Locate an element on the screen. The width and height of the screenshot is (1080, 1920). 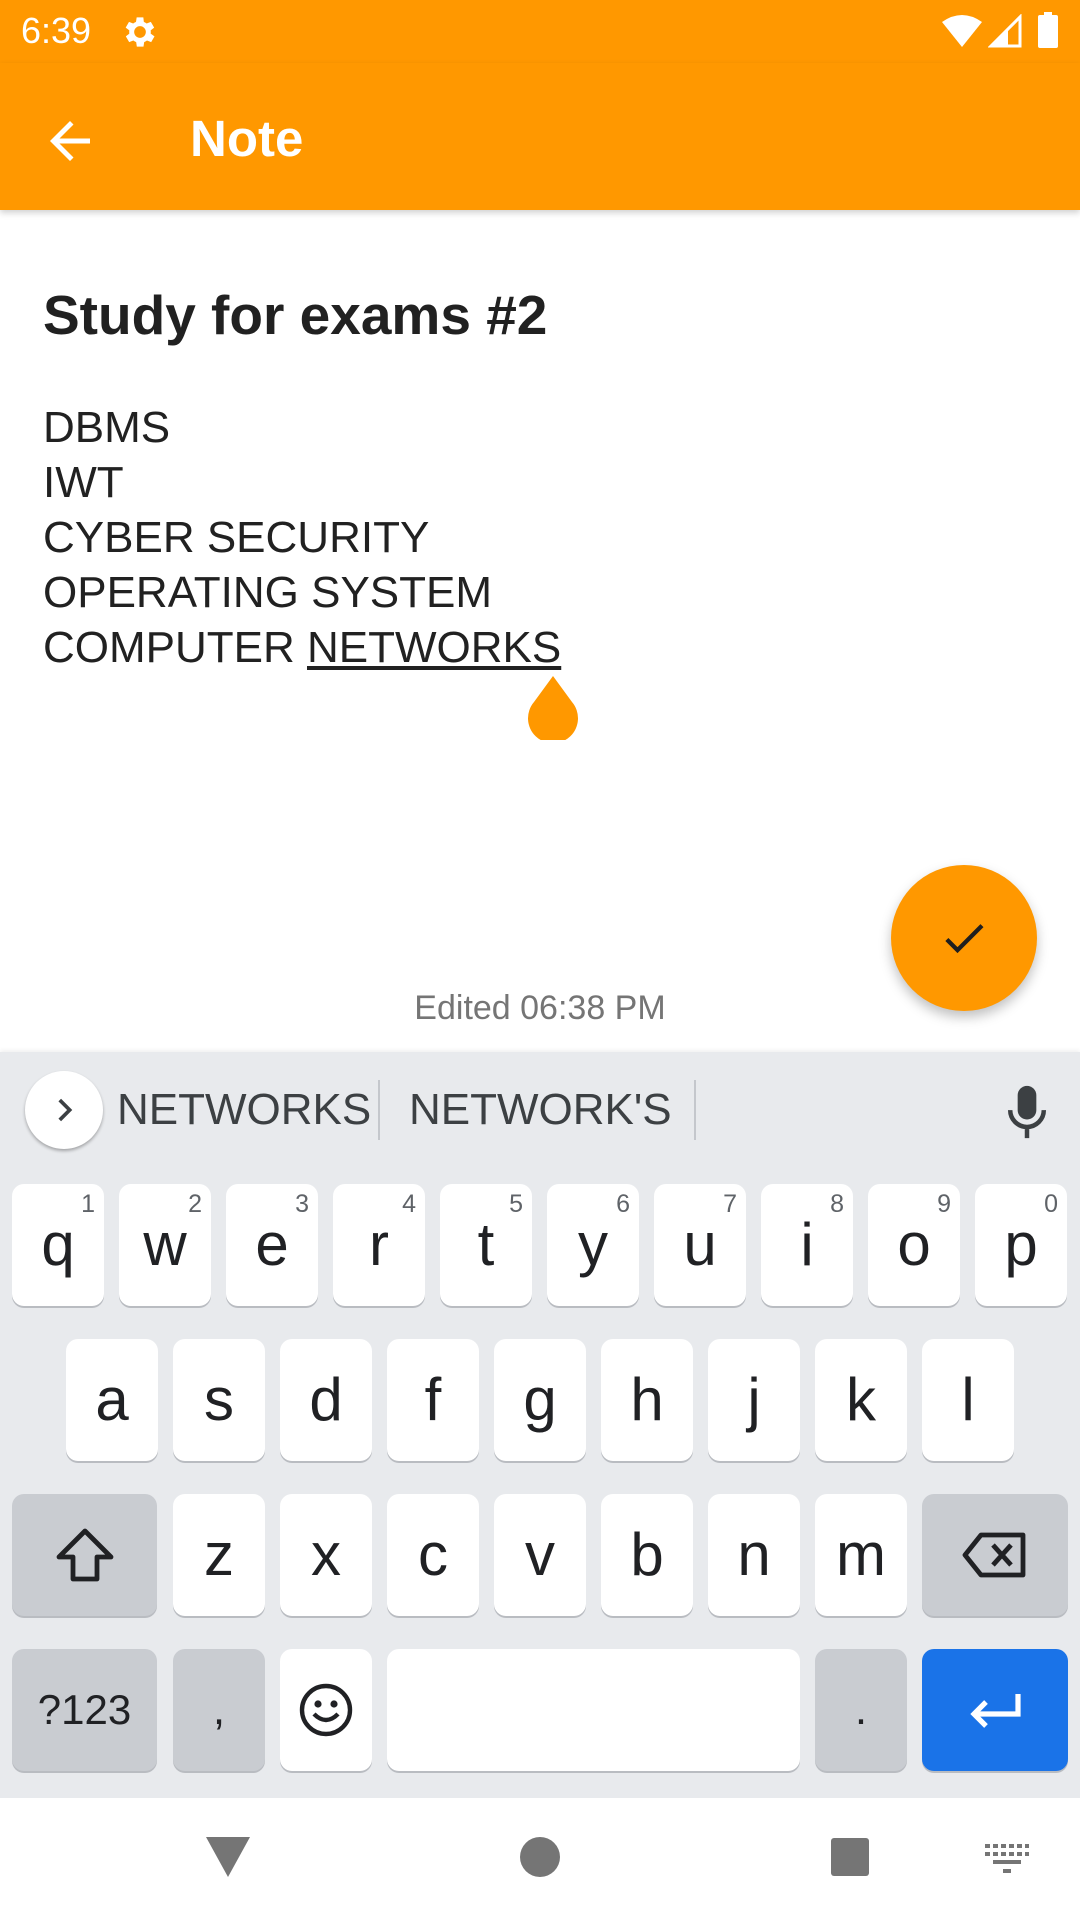
key-h: h is located at coordinates (647, 1400).